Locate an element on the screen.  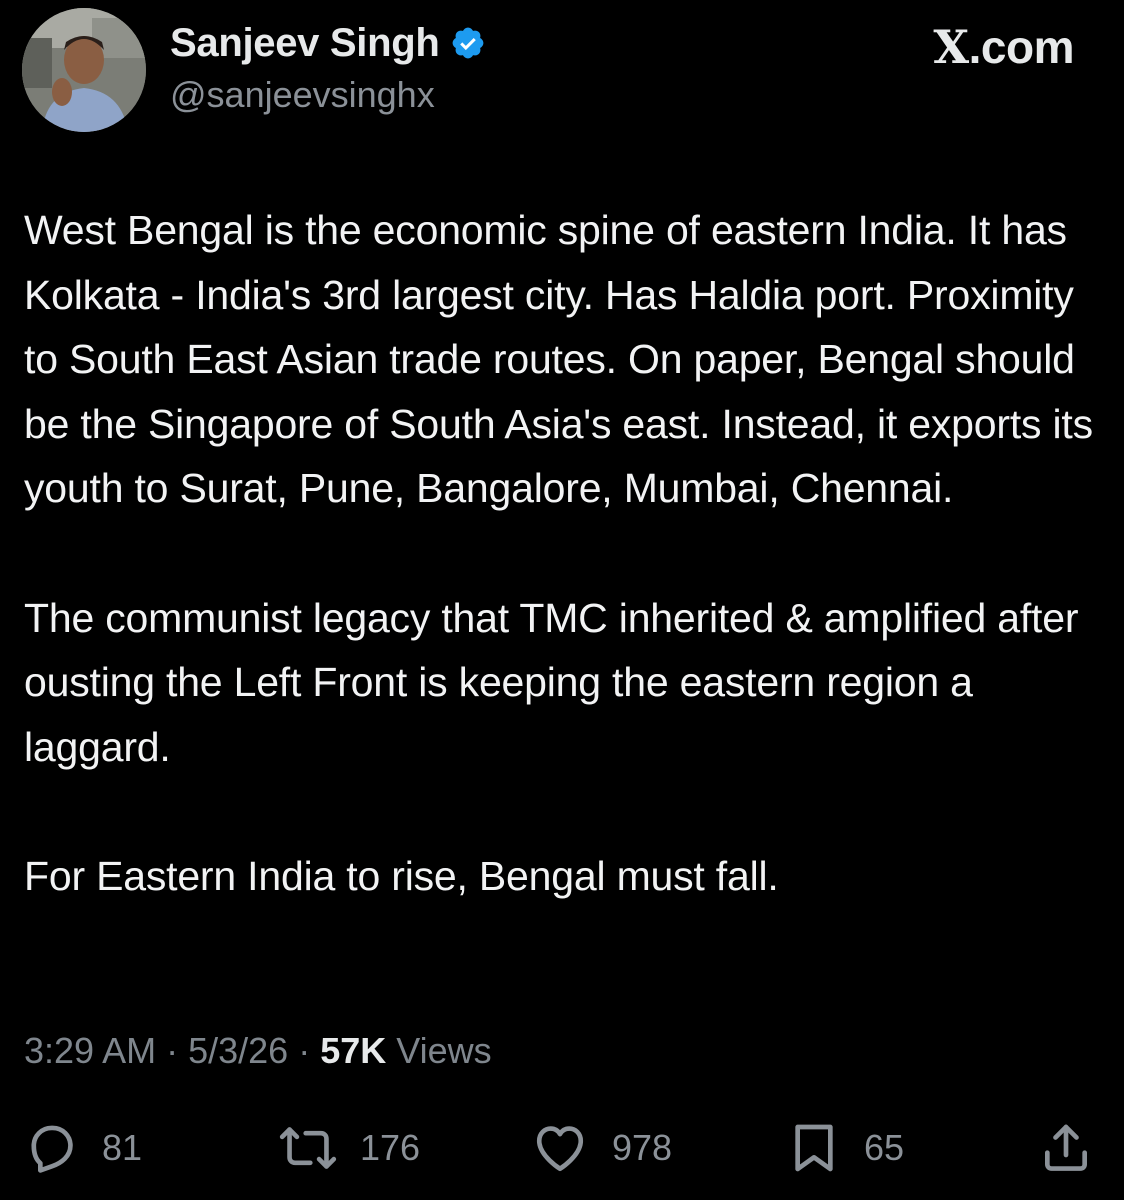
like-button: 978 is located at coordinates (601, 1148).